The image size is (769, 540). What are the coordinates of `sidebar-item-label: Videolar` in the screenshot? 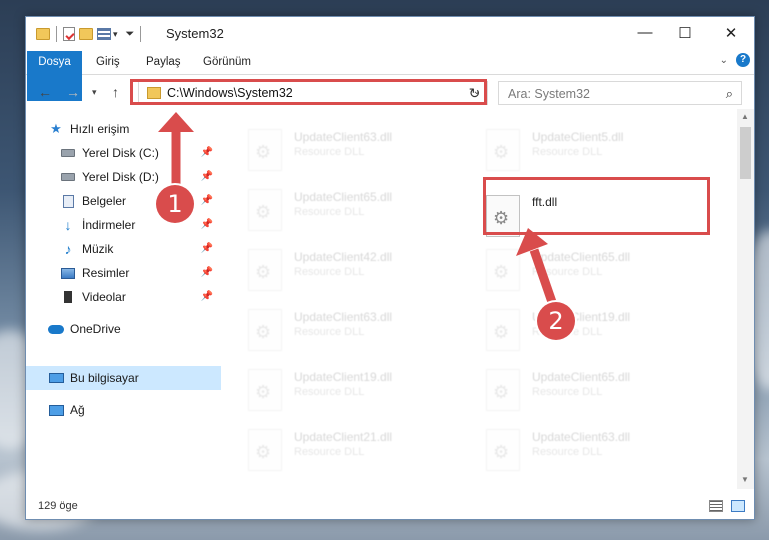 It's located at (104, 297).